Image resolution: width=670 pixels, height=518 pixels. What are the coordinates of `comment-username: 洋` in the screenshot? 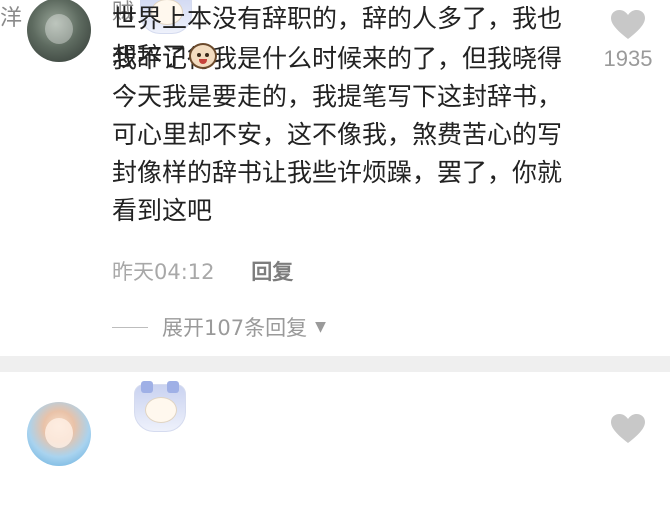 It's located at (11, 16).